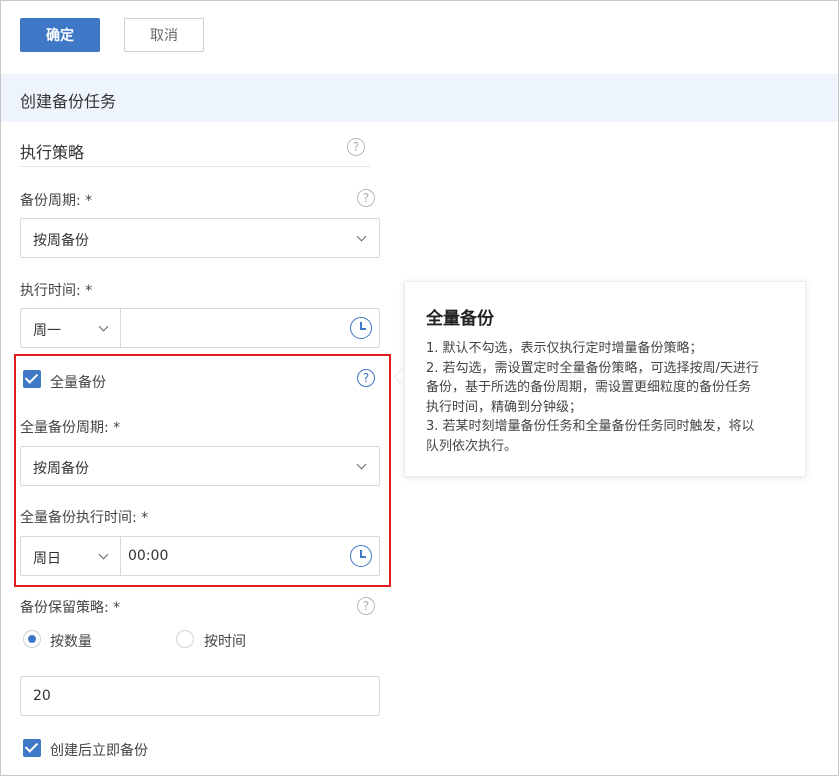 The height and width of the screenshot is (776, 839). I want to click on strategy-title: 执行策略, so click(52, 152).